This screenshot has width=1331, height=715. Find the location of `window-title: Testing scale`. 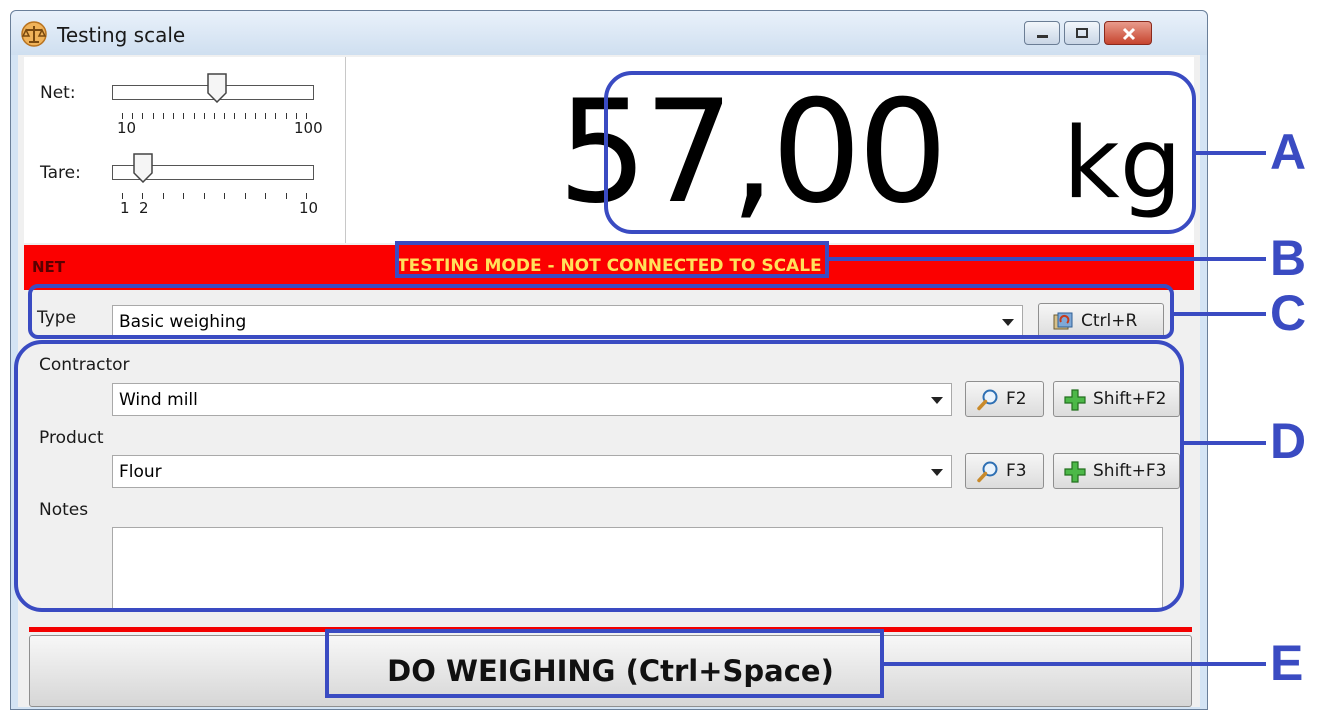

window-title: Testing scale is located at coordinates (121, 35).